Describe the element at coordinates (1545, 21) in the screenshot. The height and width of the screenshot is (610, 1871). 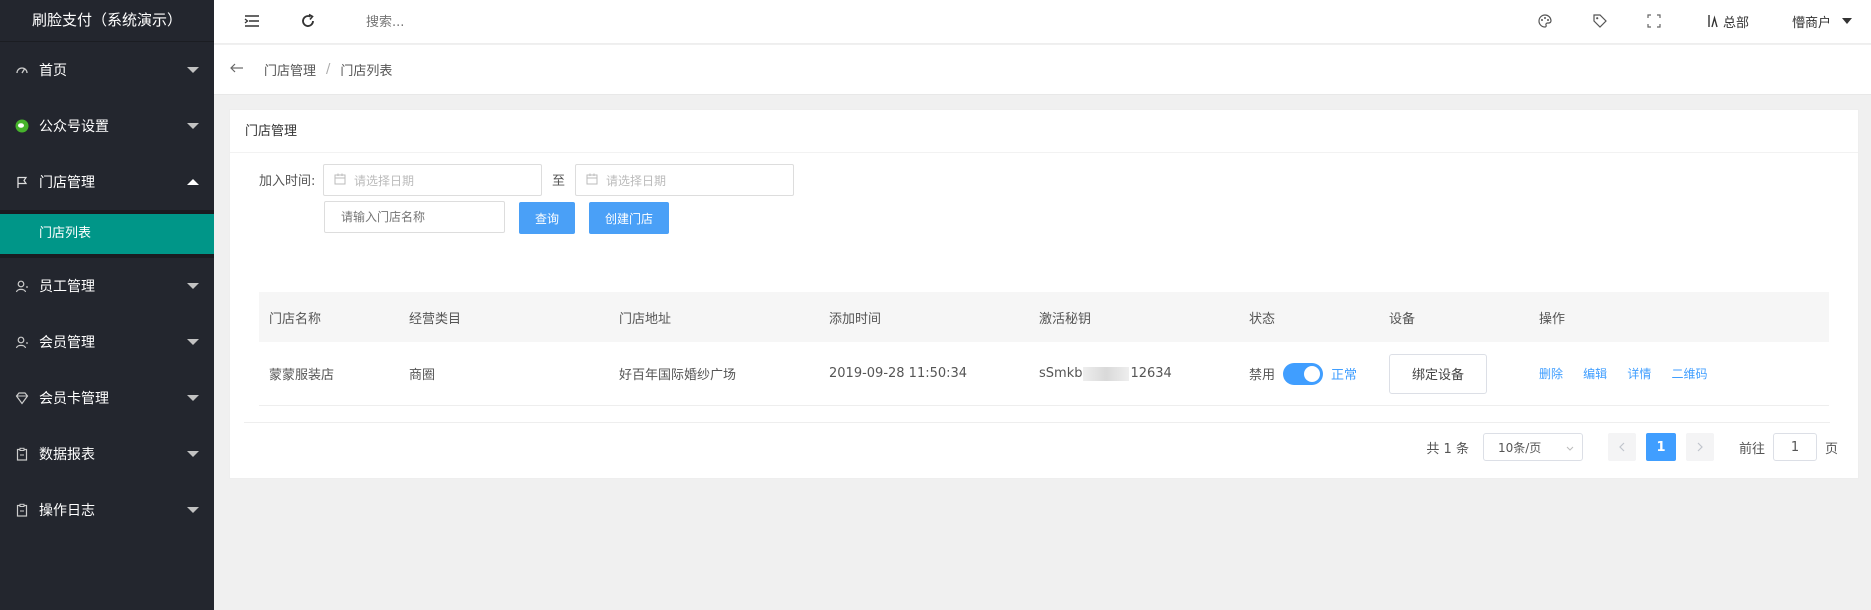
I see `palette-icon` at that location.